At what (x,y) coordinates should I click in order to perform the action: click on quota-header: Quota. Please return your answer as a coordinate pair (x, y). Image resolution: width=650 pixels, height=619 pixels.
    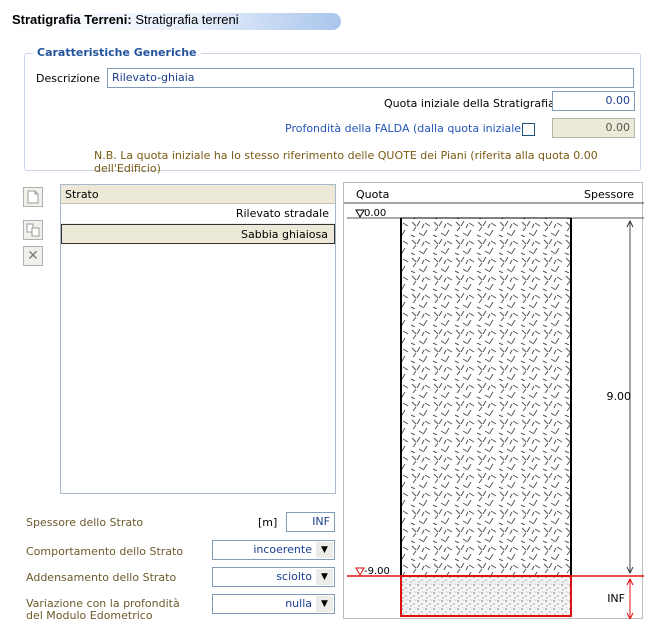
    Looking at the image, I should click on (372, 194).